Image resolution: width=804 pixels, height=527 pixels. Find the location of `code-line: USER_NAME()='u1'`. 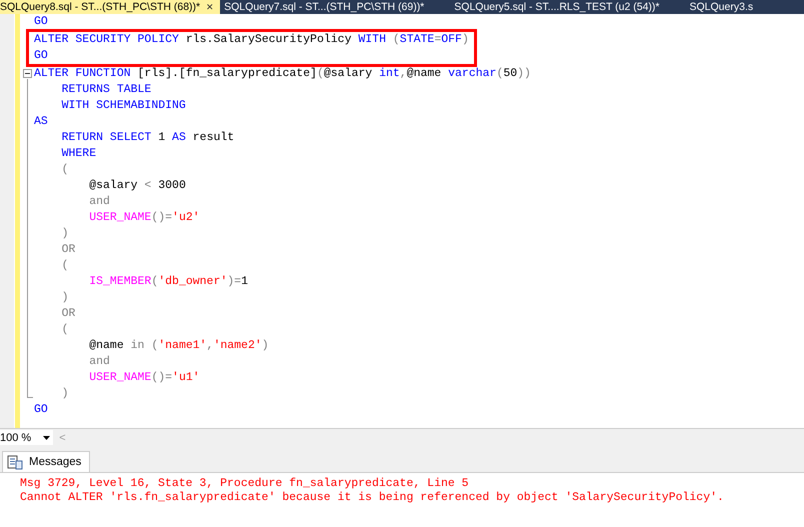

code-line: USER_NAME()='u1' is located at coordinates (144, 378).